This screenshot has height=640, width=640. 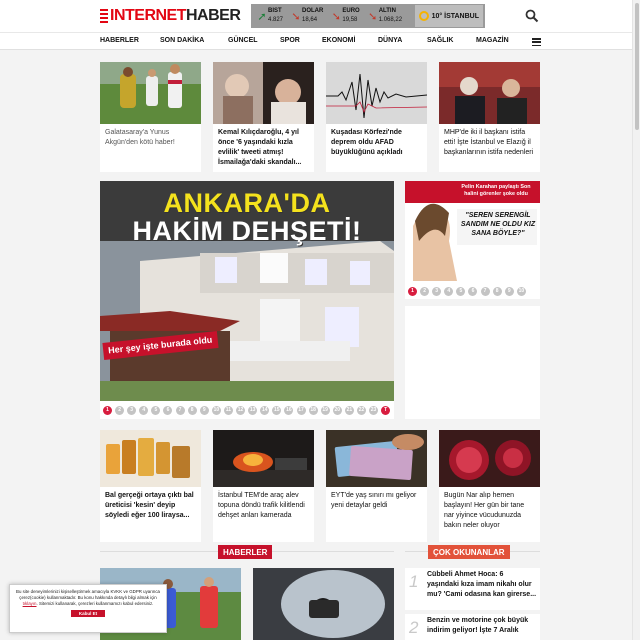 I want to click on news-image-honey-jars, so click(x=150, y=458).